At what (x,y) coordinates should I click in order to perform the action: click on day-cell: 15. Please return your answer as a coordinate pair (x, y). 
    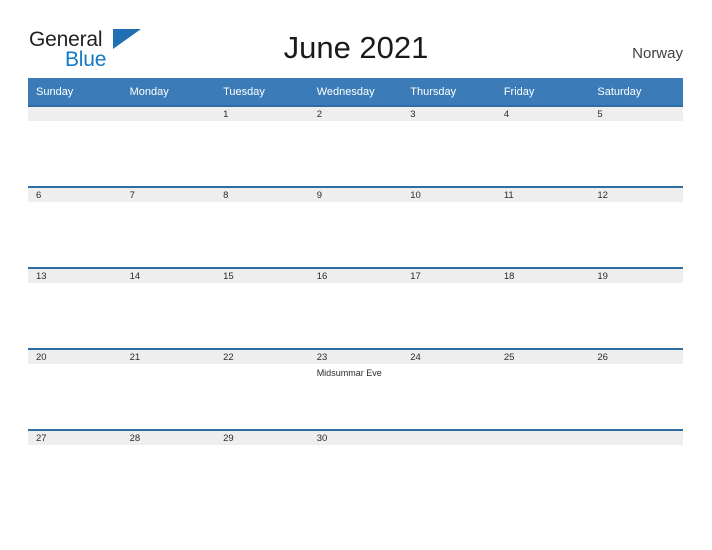
    Looking at the image, I should click on (262, 307).